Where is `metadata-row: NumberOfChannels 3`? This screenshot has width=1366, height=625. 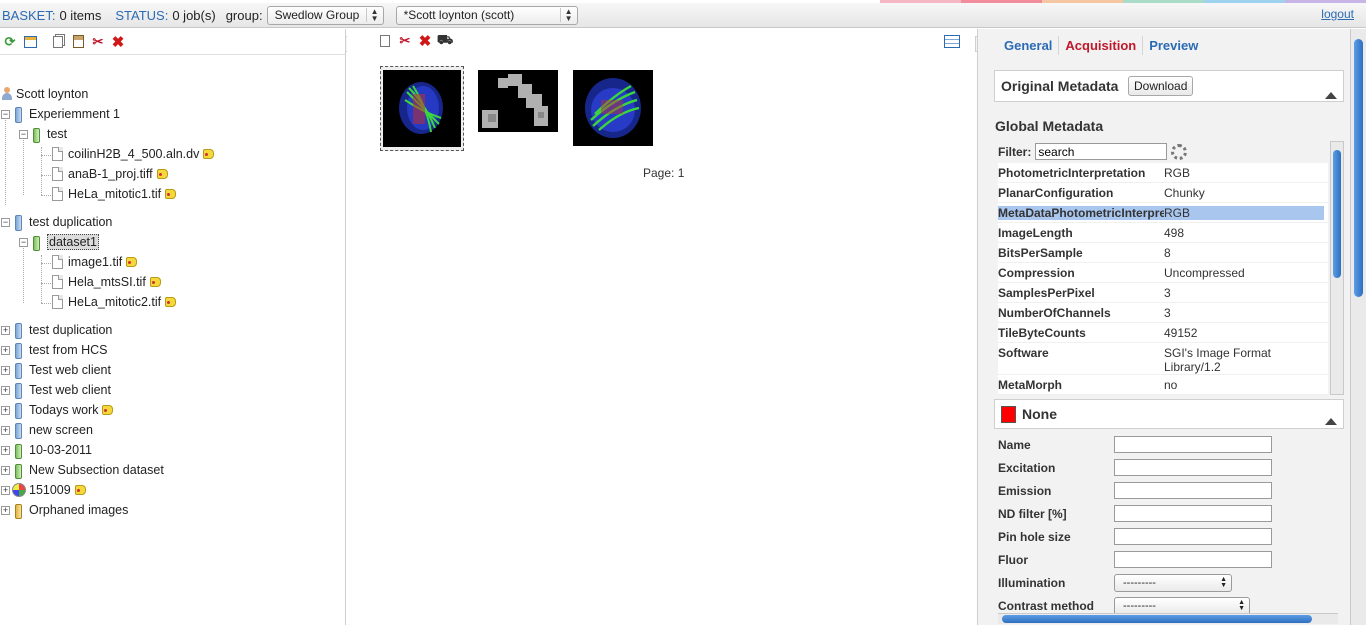
metadata-row: NumberOfChannels 3 is located at coordinates (1163, 313).